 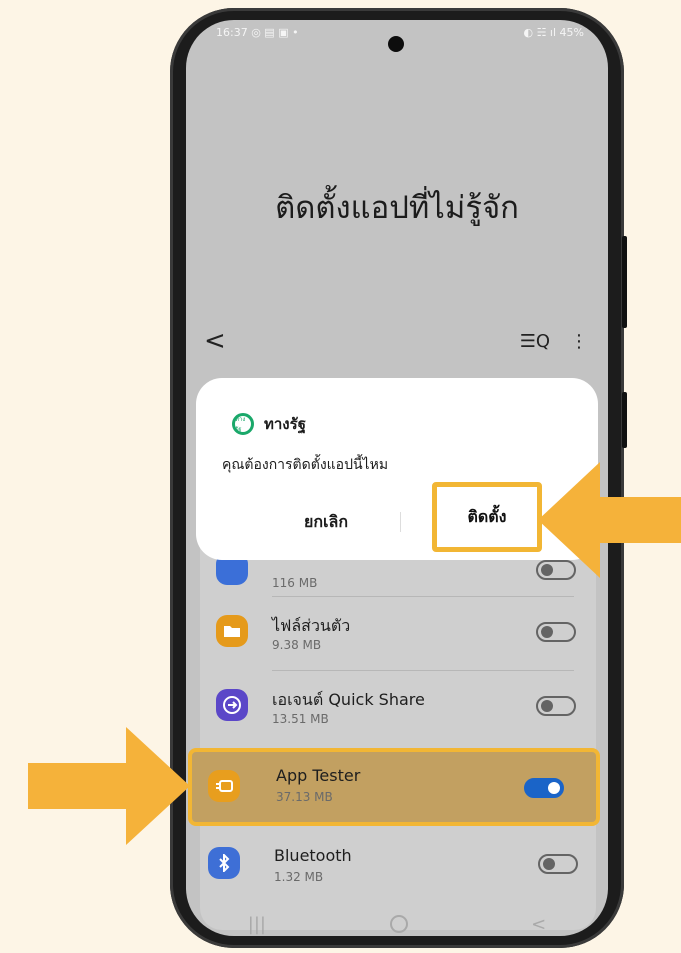 What do you see at coordinates (540, 32) in the screenshot?
I see `status-right-icons: ◐ ☵ ıl` at bounding box center [540, 32].